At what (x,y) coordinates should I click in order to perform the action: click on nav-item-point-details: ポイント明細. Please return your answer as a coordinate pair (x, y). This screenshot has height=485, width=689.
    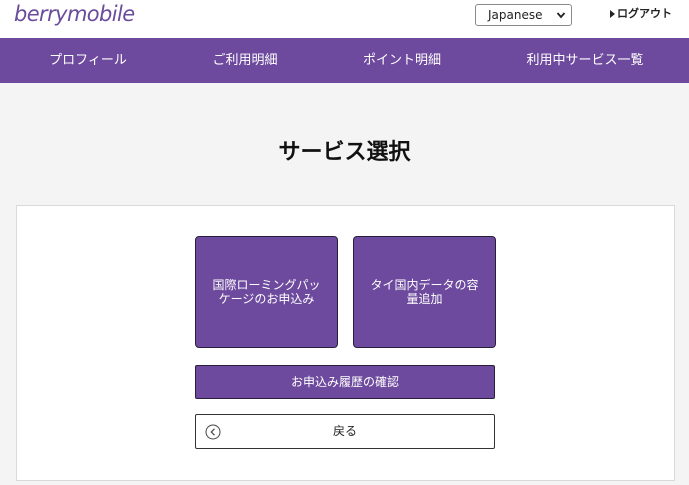
    Looking at the image, I should click on (402, 60).